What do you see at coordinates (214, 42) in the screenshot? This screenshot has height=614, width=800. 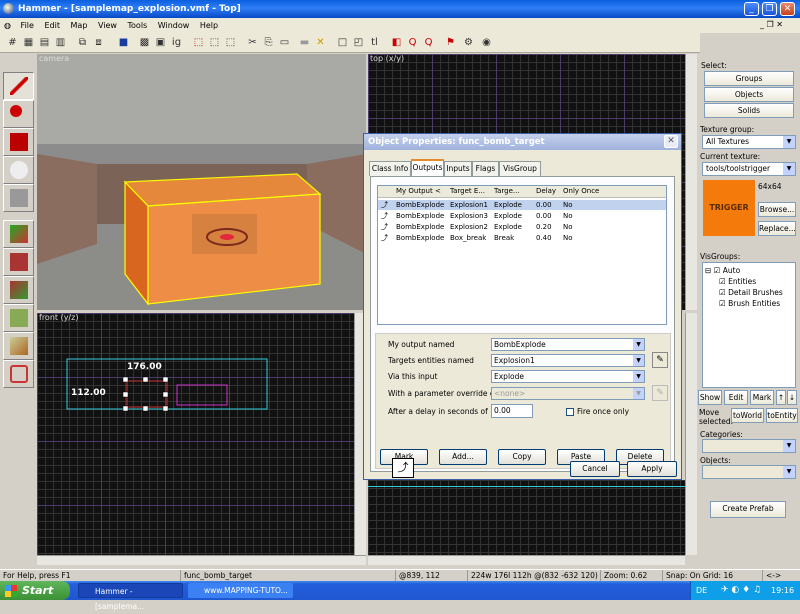 I see `texture-app-icon: ⬚` at bounding box center [214, 42].